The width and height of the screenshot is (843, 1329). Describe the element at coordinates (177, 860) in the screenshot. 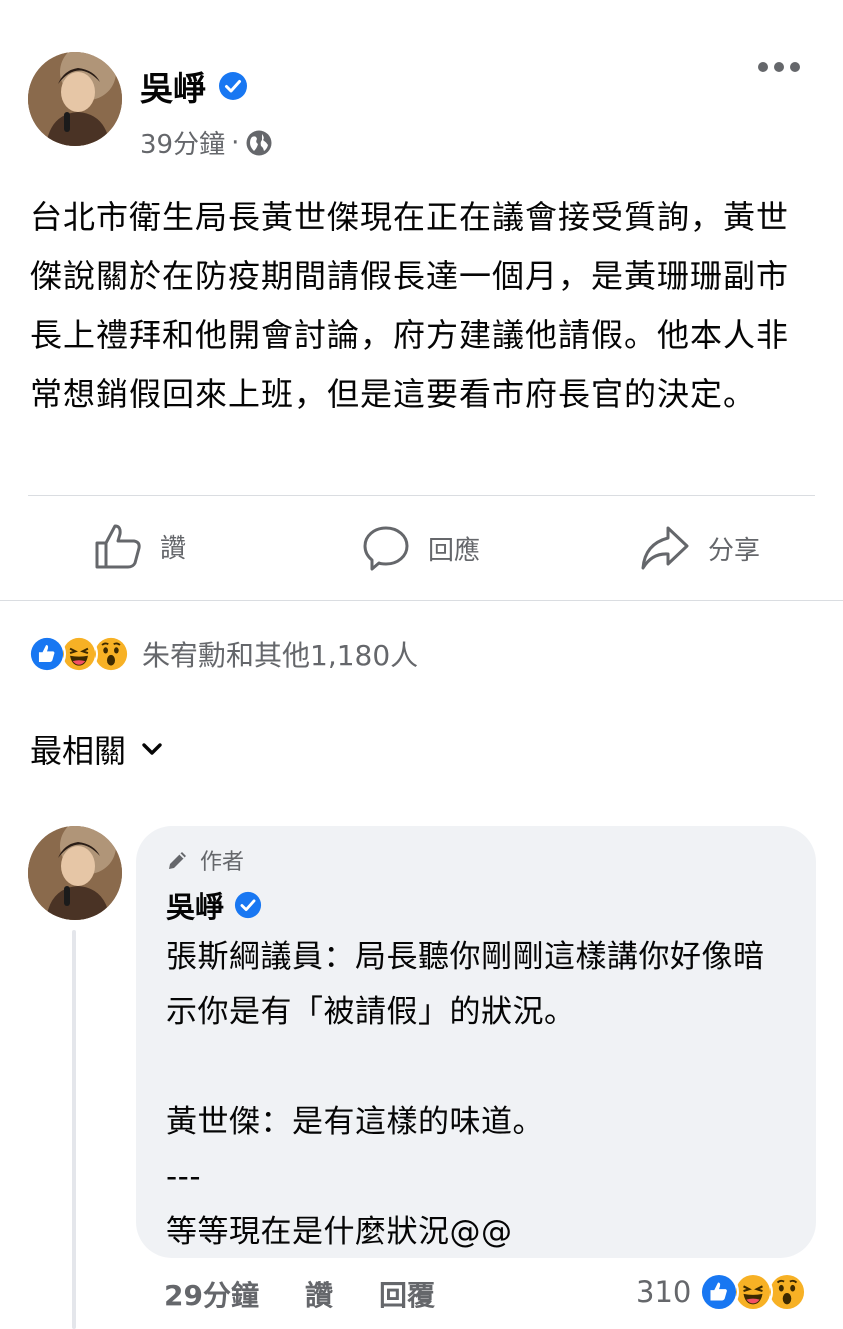

I see `pencil-icon` at that location.